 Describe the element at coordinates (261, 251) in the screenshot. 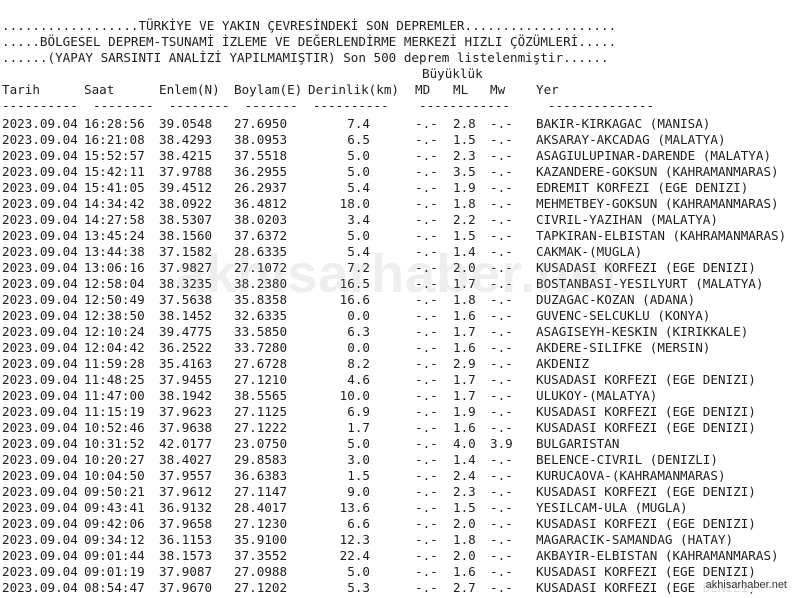

I see `longitude-cell: 28.6335` at that location.